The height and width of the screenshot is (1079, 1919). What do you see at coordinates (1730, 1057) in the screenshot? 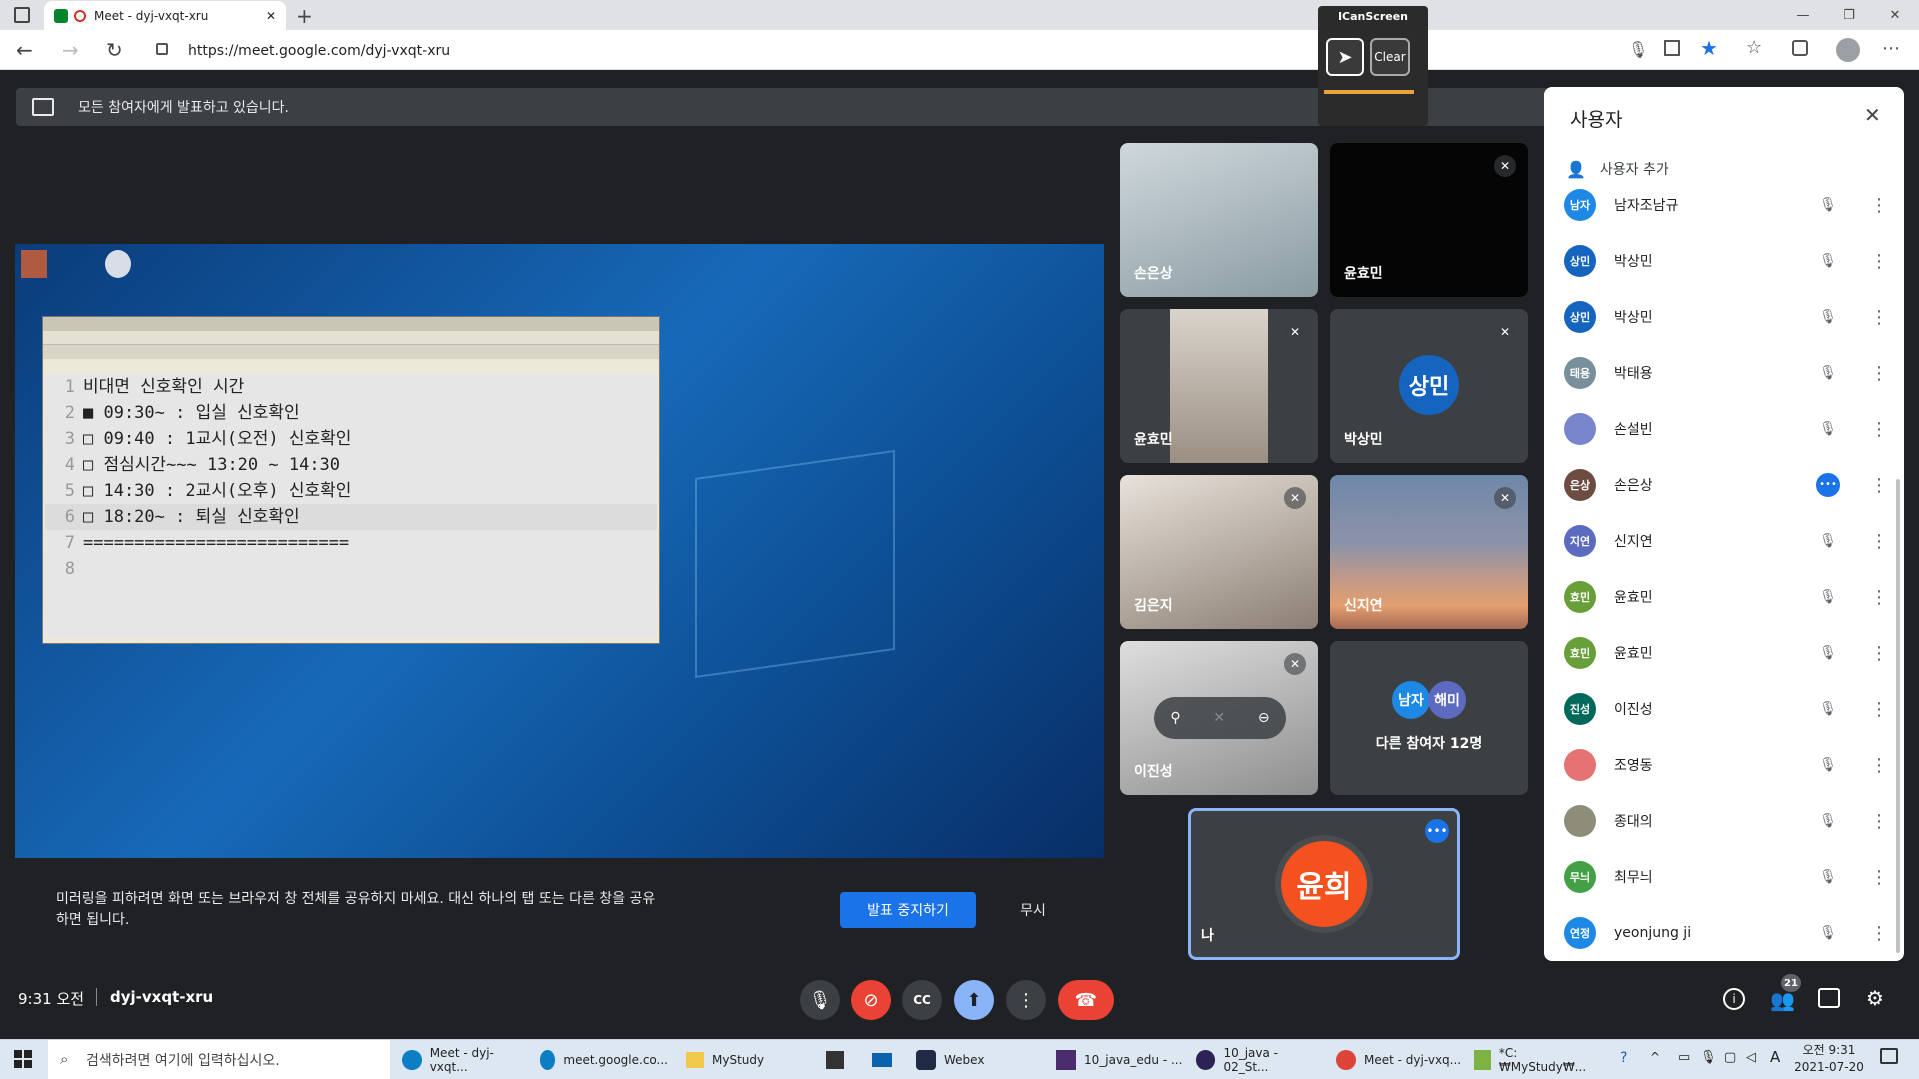
I see `display-icon: ▢` at bounding box center [1730, 1057].